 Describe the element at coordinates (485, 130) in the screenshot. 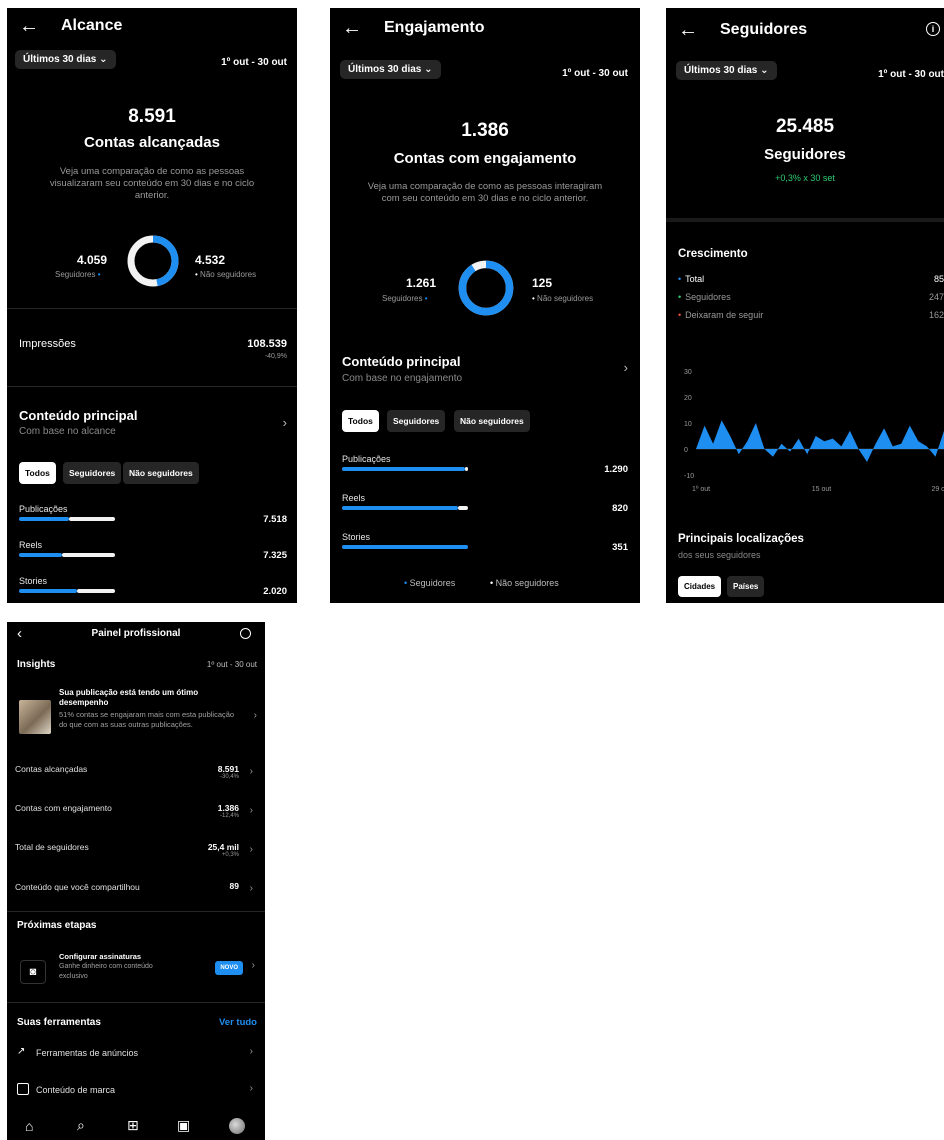

I see `accounts-engaged-total: 1.386` at that location.